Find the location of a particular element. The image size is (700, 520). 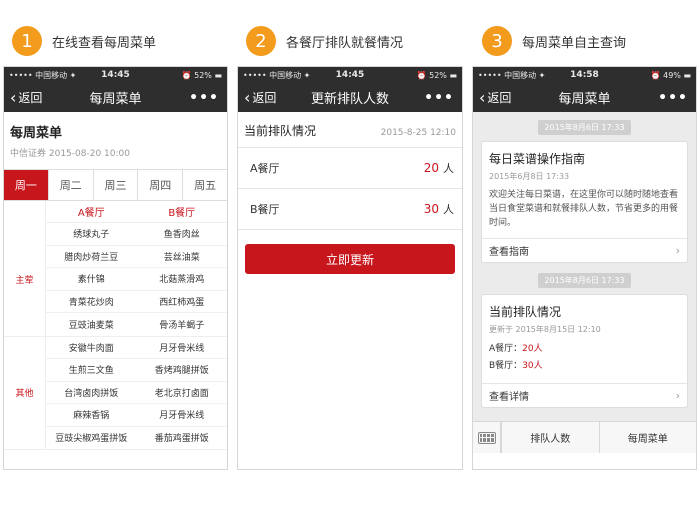

status-bar: ••••• 中国移动 ✦ 14:58 ⏰ 49% ▬ is located at coordinates (584, 75).